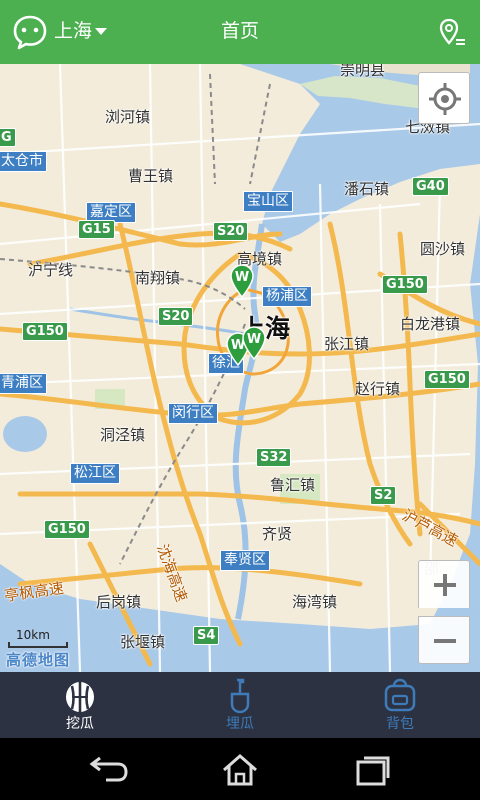 This screenshot has height=800, width=480. I want to click on map-label: 鲁汇镇, so click(293, 485).